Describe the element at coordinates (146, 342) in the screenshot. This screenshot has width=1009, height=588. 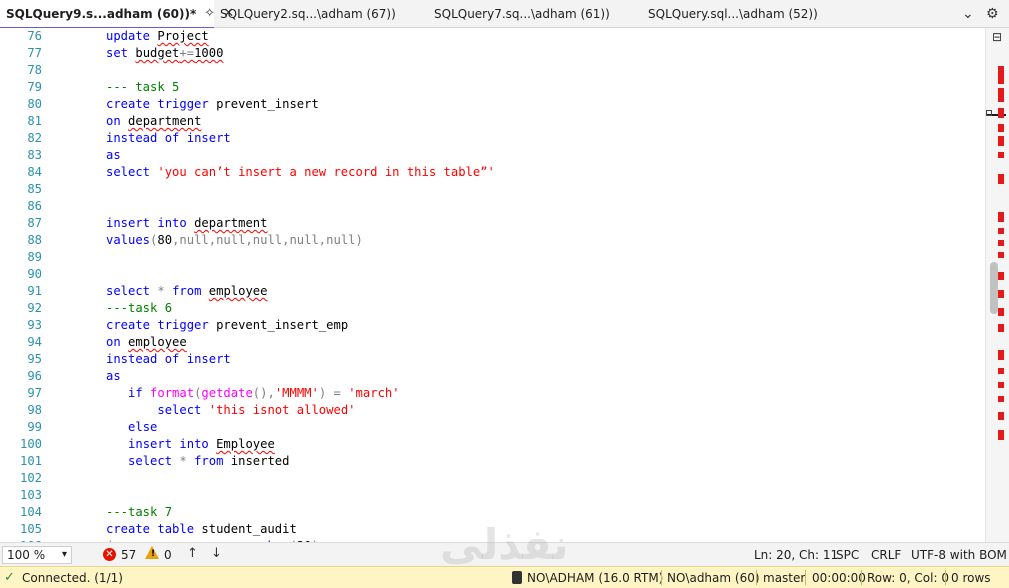
I see `code-text: on employee` at that location.